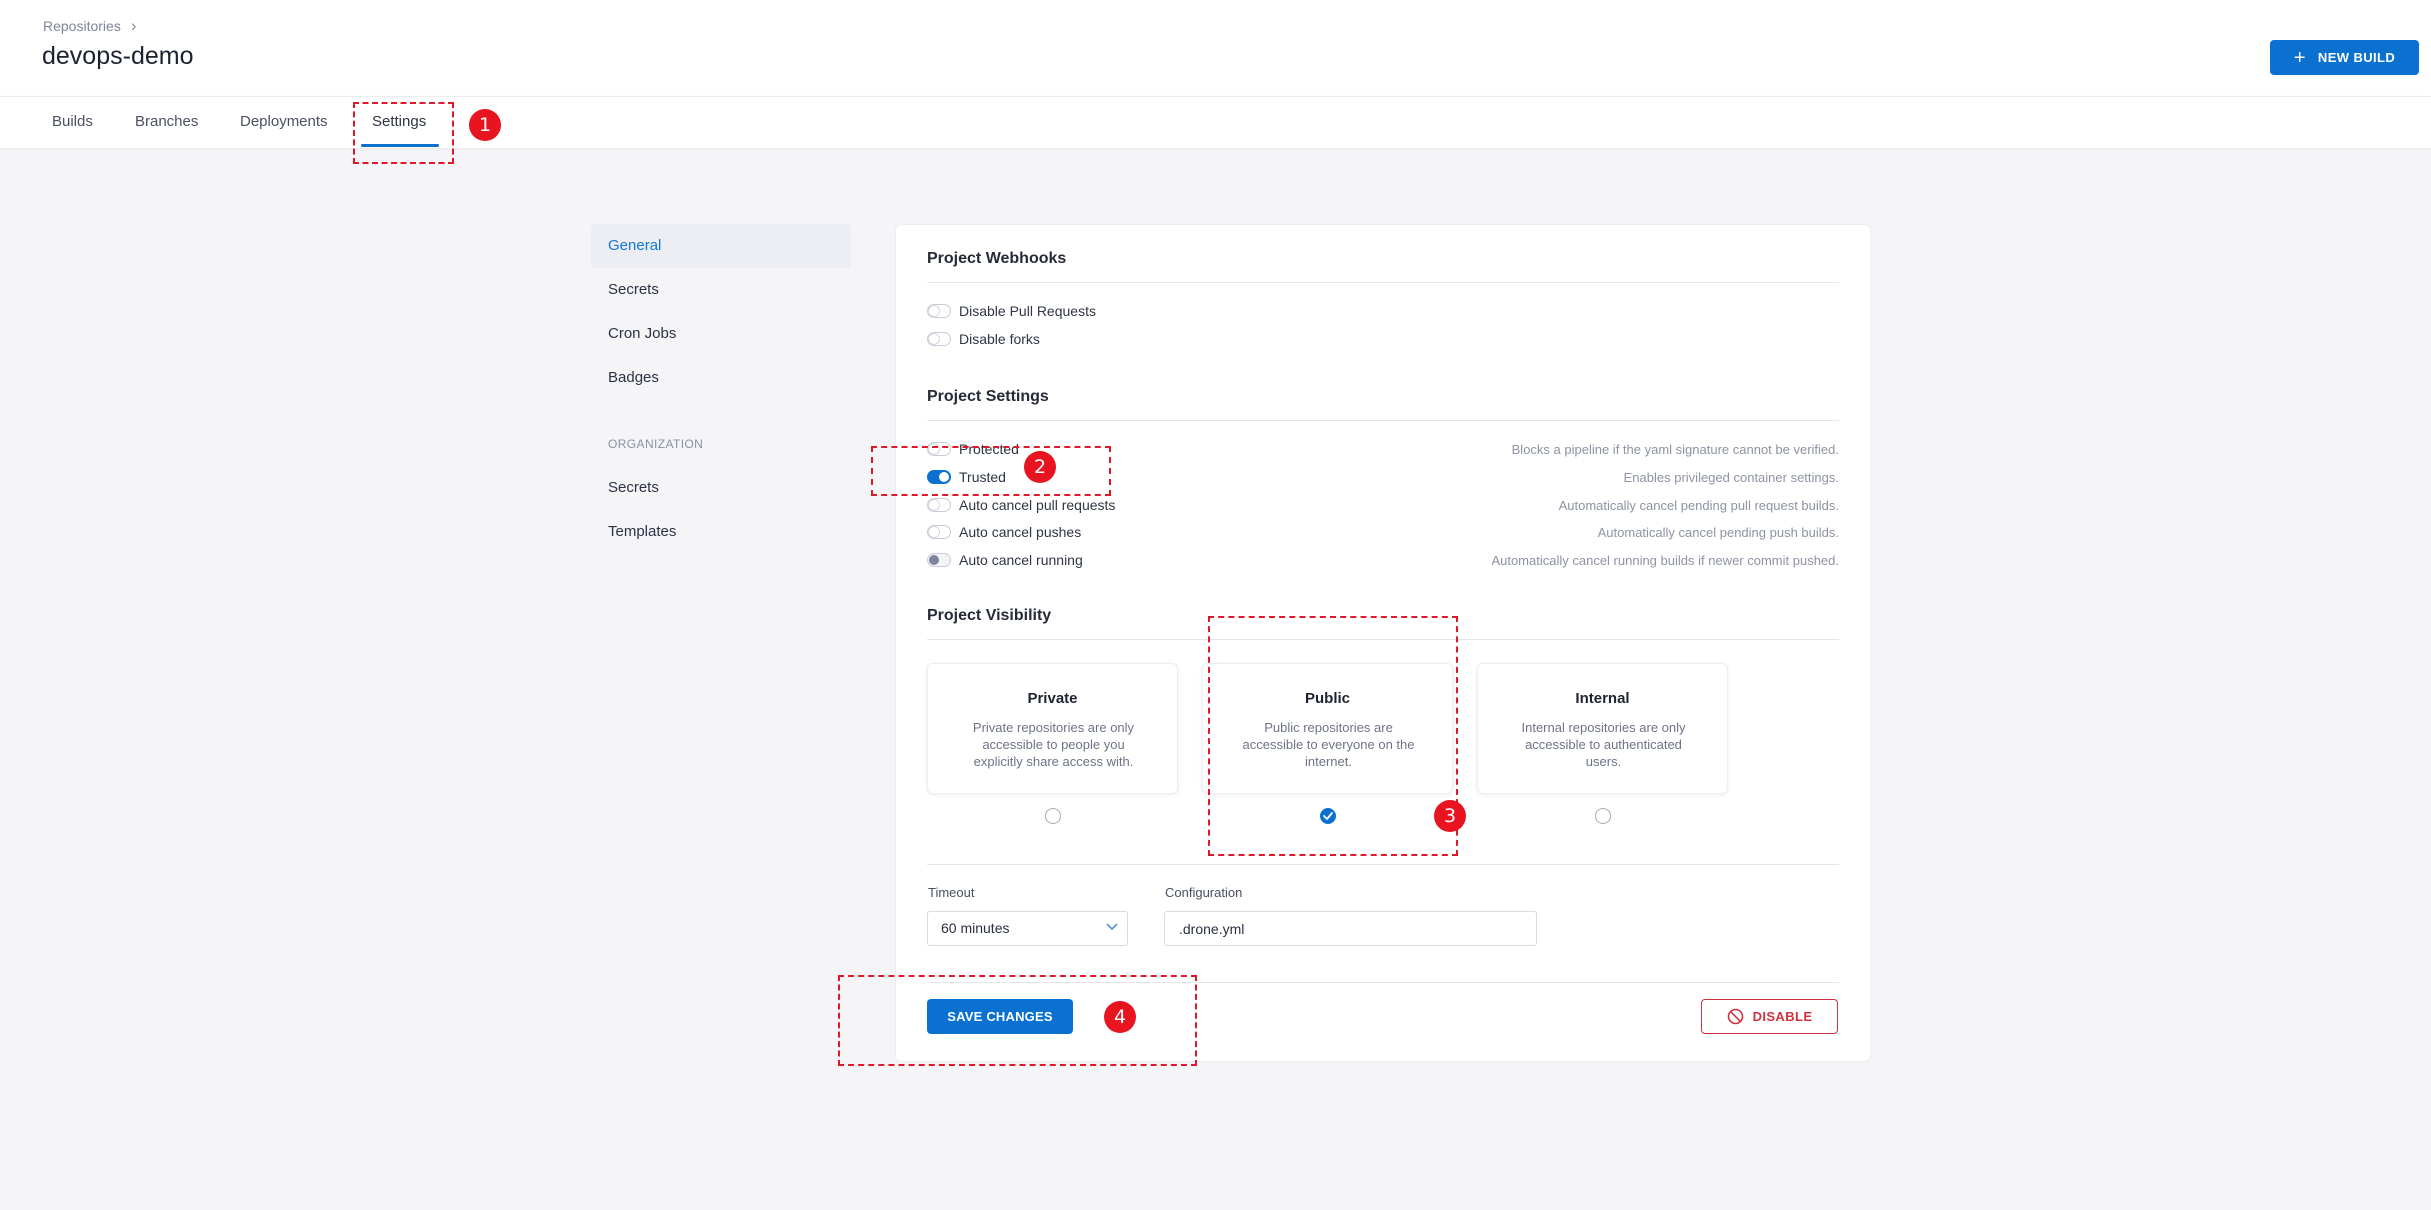  I want to click on annotation-box-settings-tab, so click(403, 133).